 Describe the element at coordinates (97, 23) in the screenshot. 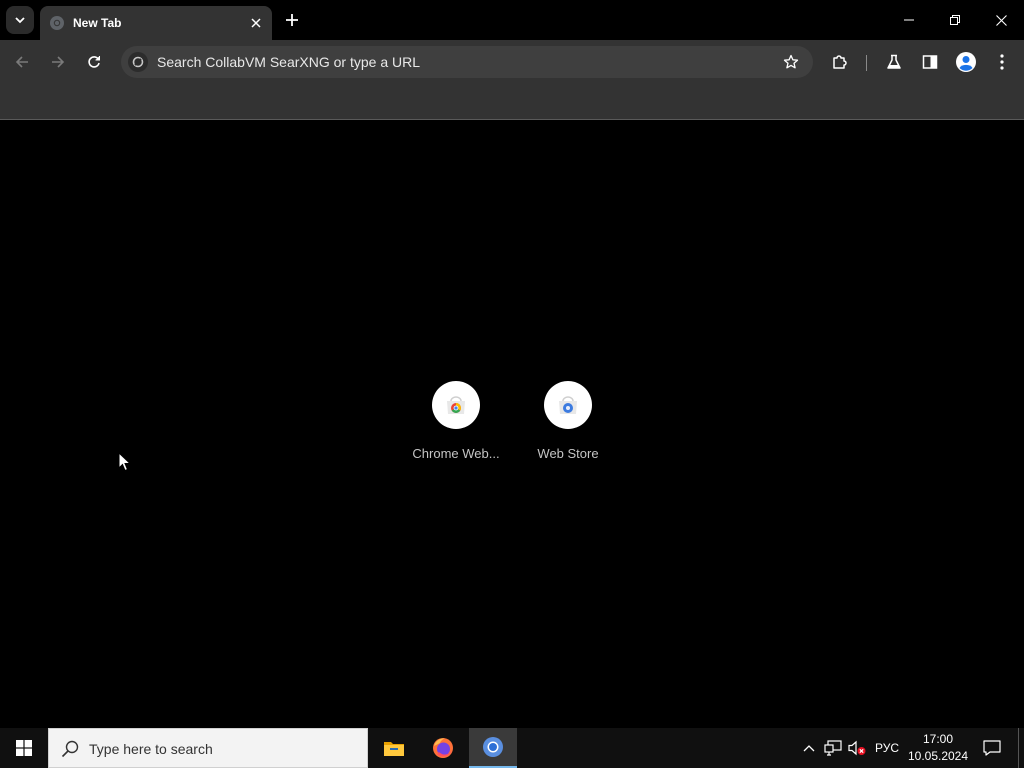

I see `tab-title: New Tab` at that location.